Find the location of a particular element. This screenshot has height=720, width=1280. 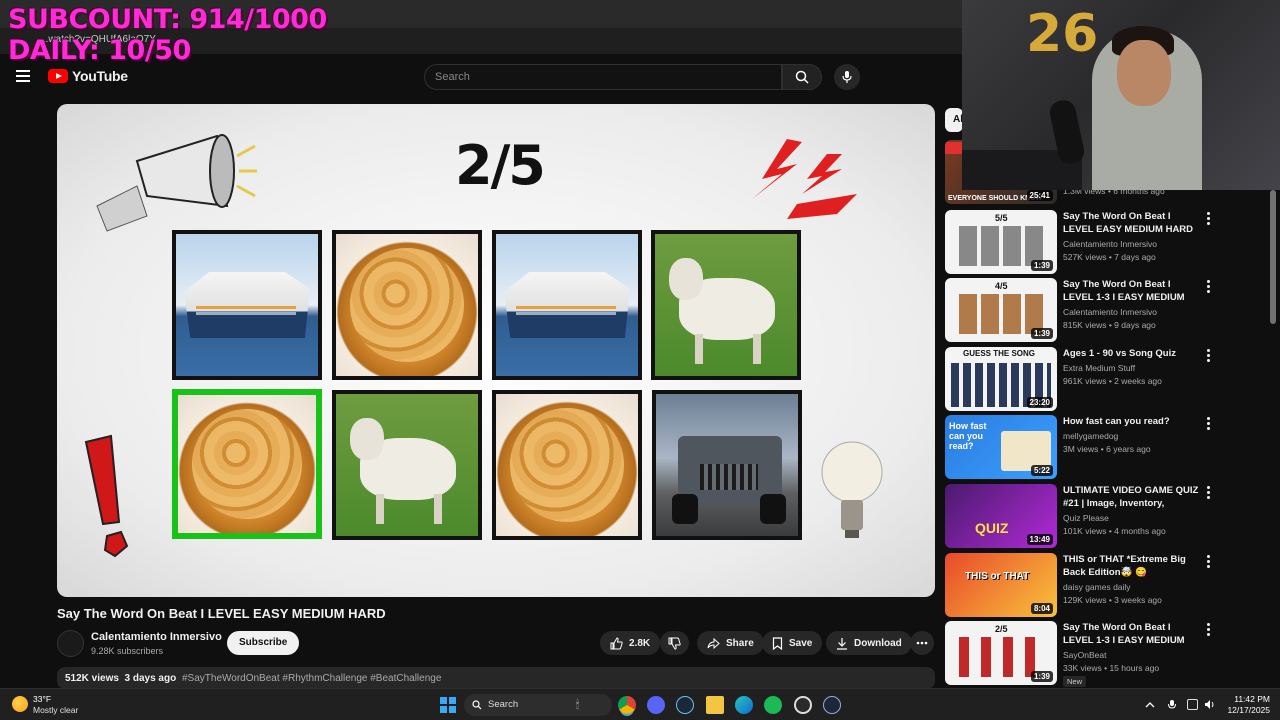

video-thumbnail: How fast can you read? 5:22 is located at coordinates (1001, 447).